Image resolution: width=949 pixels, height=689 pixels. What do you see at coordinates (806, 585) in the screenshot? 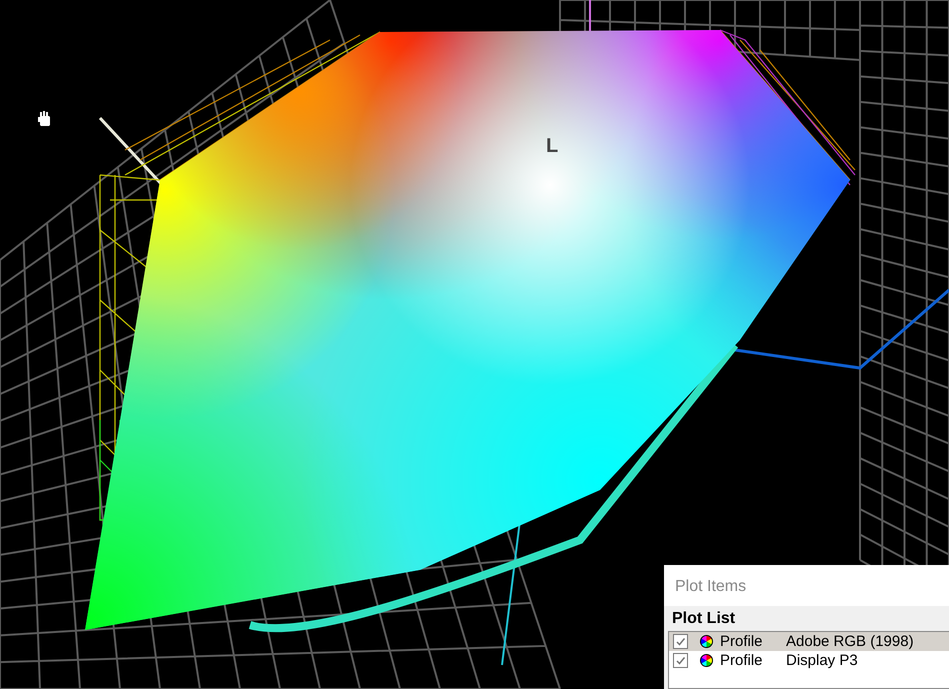
I see `panel-title: Plot Items` at bounding box center [806, 585].